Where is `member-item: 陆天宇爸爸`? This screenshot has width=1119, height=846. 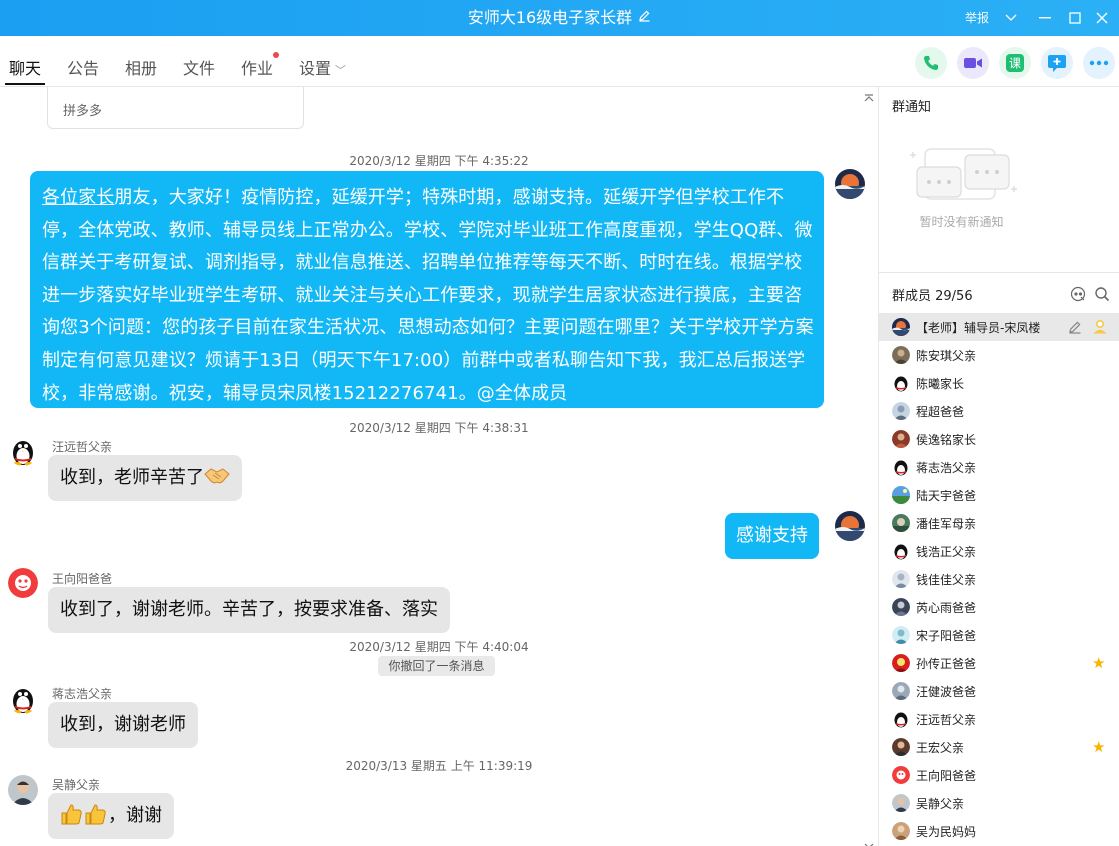 member-item: 陆天宇爸爸 is located at coordinates (999, 495).